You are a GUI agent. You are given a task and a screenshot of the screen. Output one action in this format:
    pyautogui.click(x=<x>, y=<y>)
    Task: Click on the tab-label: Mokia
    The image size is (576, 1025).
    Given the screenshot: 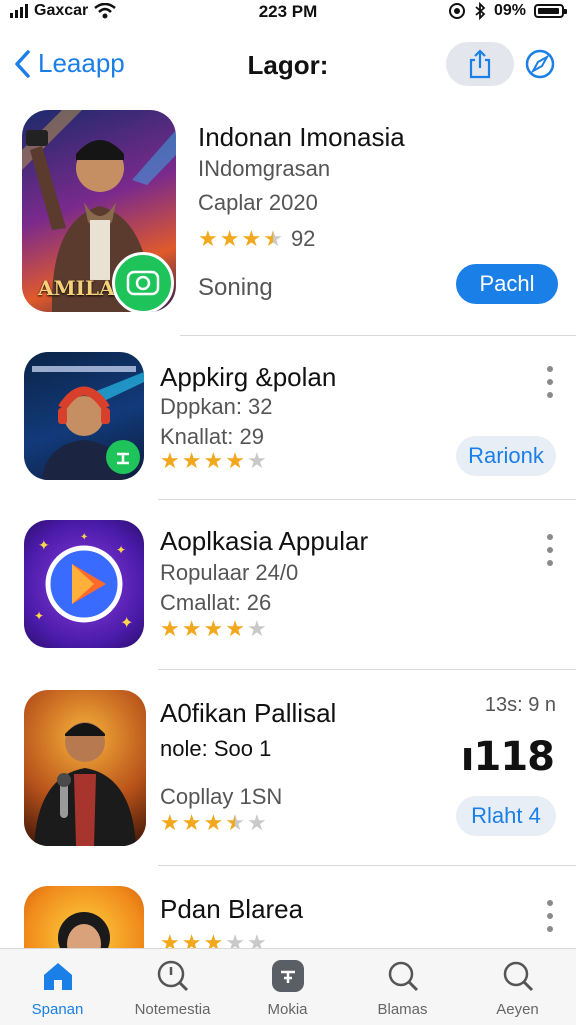 What is the action you would take?
    pyautogui.click(x=287, y=1009)
    